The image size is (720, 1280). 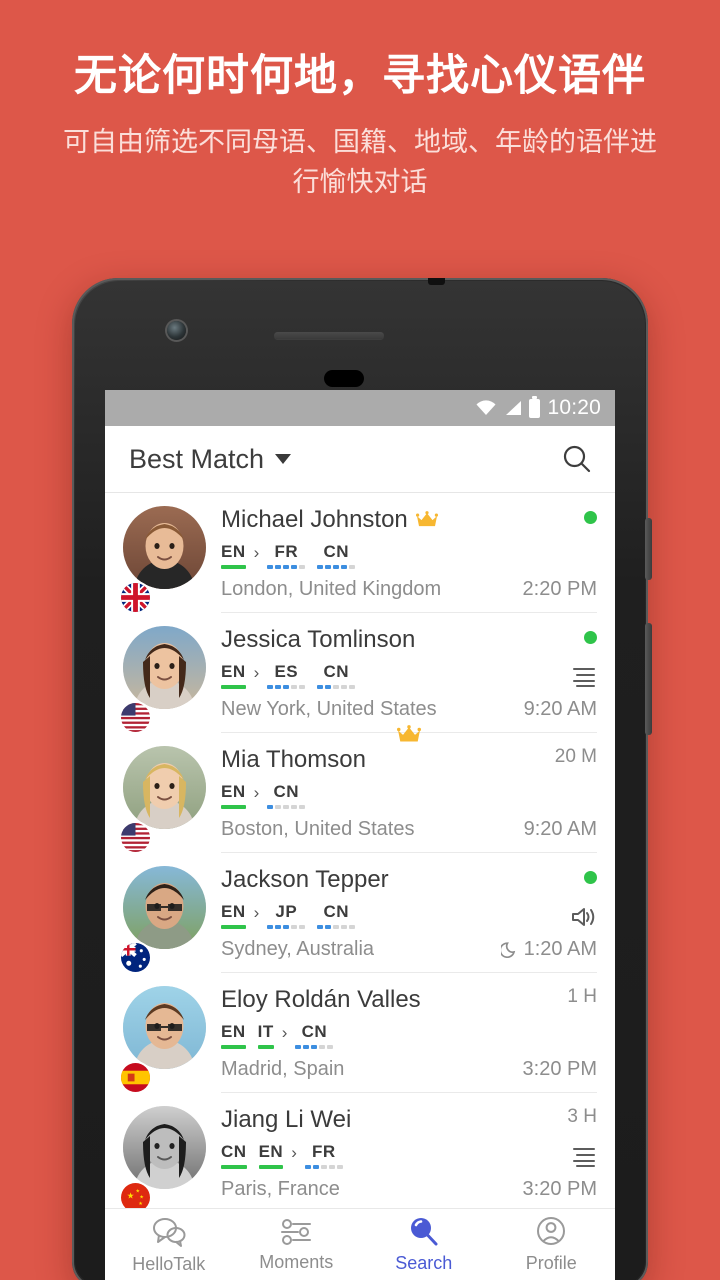 What do you see at coordinates (424, 1262) in the screenshot?
I see `nav-item-label: Search` at bounding box center [424, 1262].